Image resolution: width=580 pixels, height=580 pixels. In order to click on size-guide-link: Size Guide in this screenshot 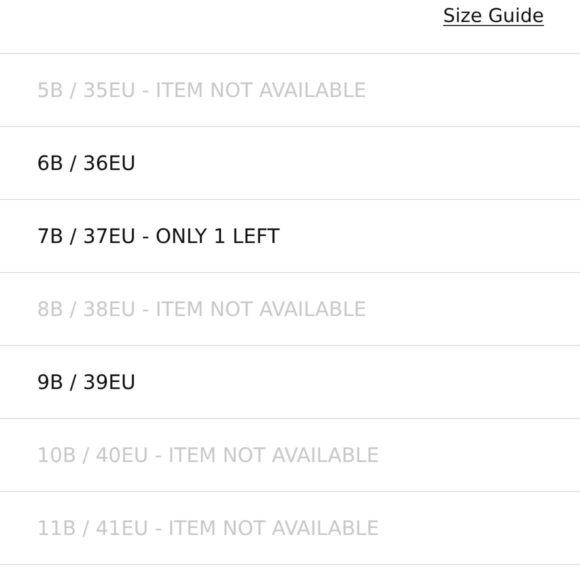, I will do `click(493, 16)`.